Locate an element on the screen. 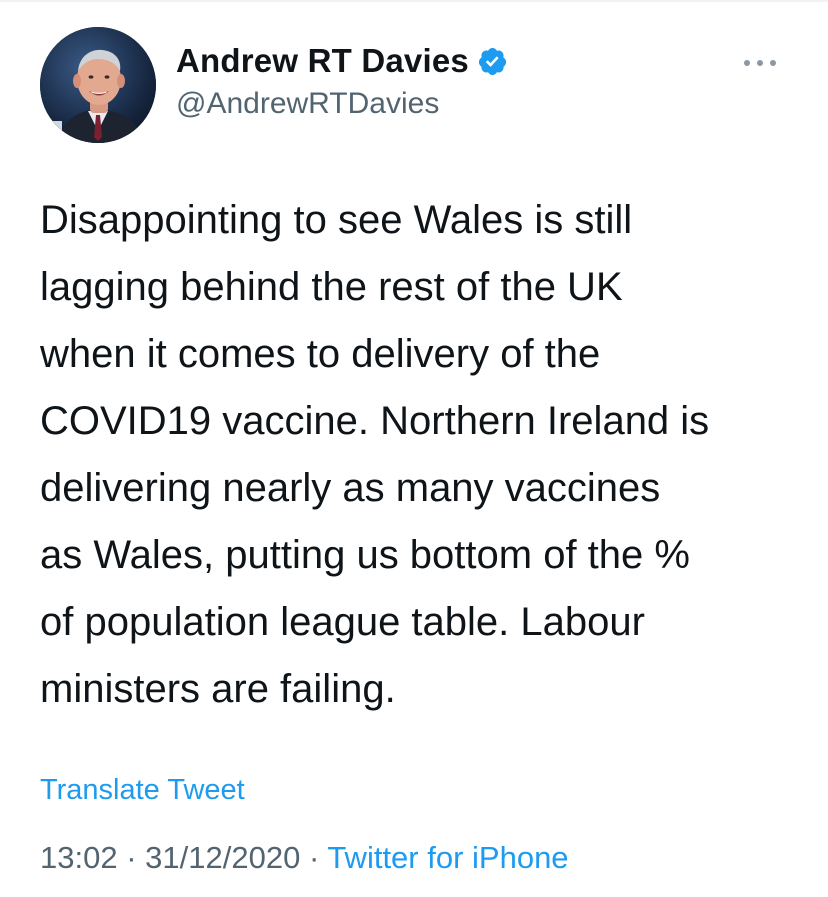 The image size is (828, 897). tweet-header: TY. Andrew RT Davies @AndrewRTDavies is located at coordinates (414, 85).